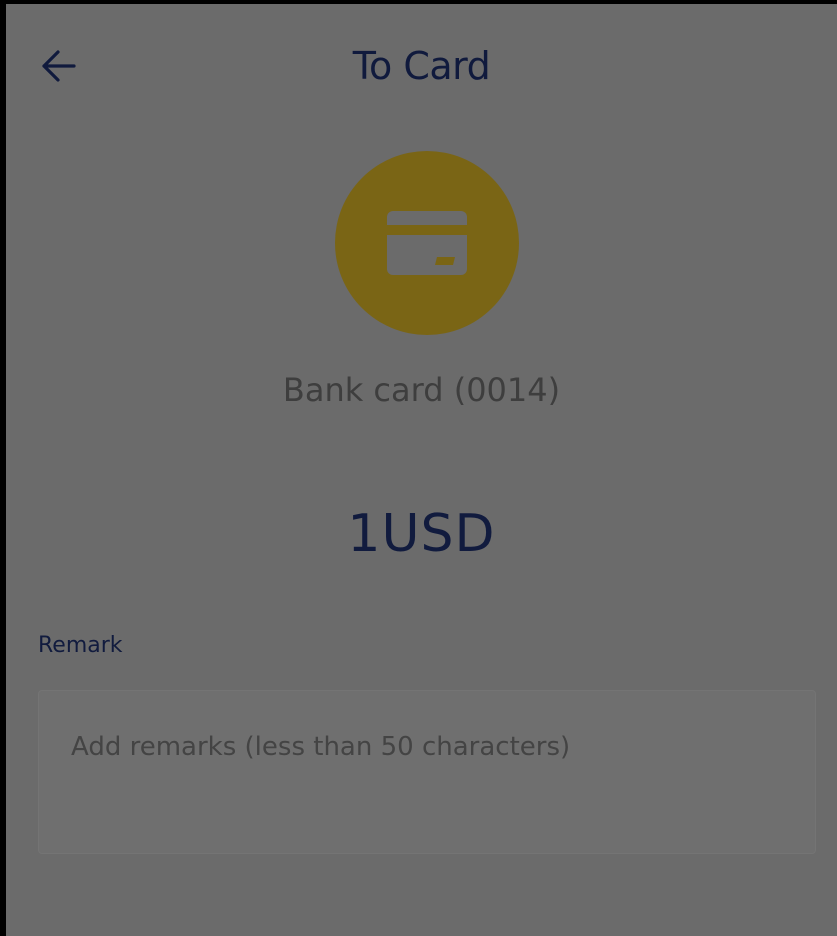 The height and width of the screenshot is (936, 837). I want to click on header-bar: To Card, so click(421, 64).